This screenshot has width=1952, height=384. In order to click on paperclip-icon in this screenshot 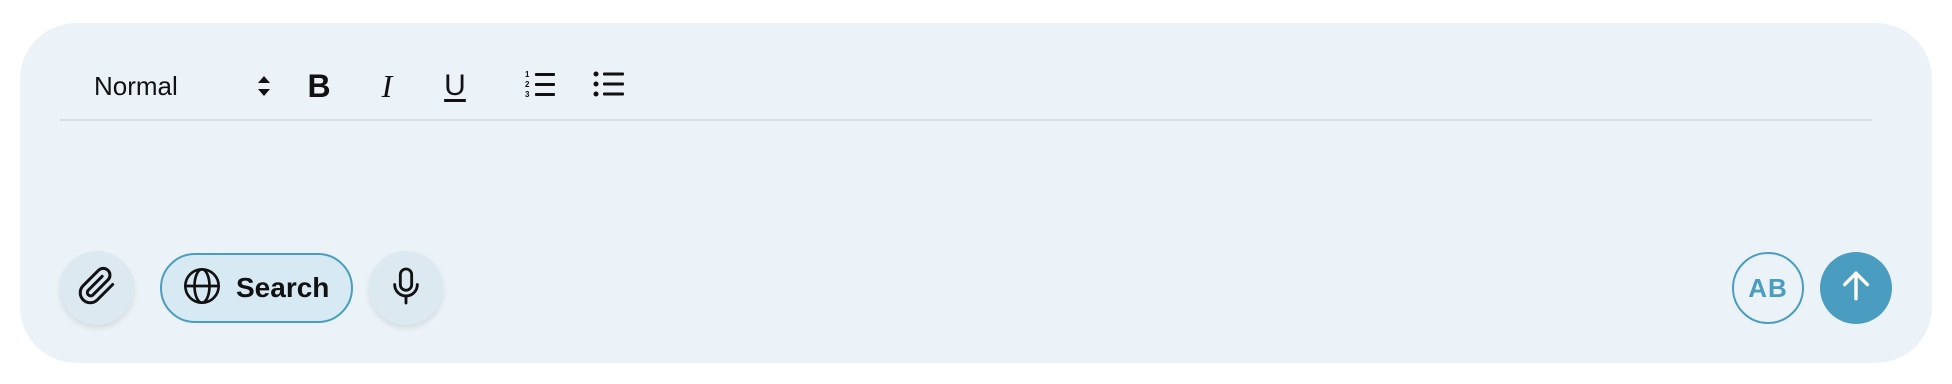, I will do `click(97, 288)`.